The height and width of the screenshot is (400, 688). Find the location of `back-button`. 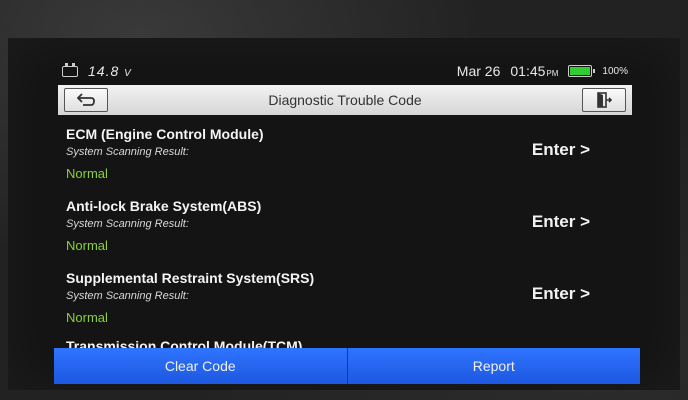

back-button is located at coordinates (86, 100).